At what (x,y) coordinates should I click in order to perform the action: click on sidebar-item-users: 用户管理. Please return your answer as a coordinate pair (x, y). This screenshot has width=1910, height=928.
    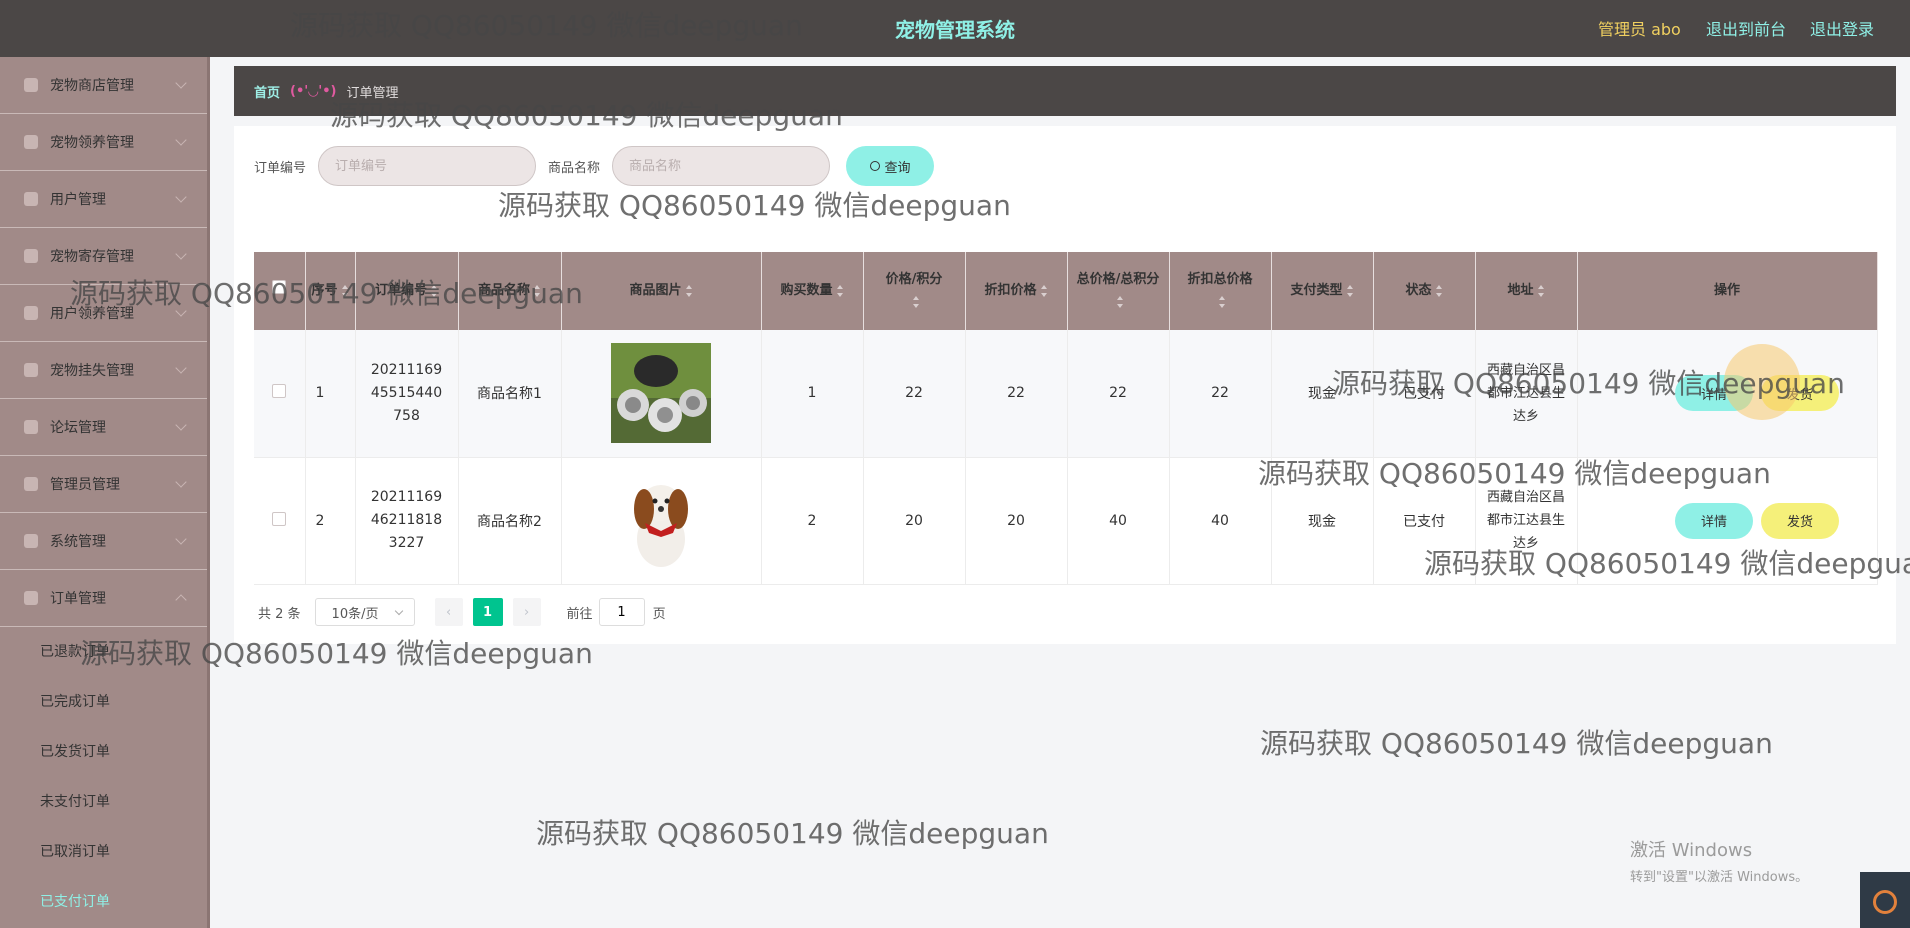
    Looking at the image, I should click on (103, 199).